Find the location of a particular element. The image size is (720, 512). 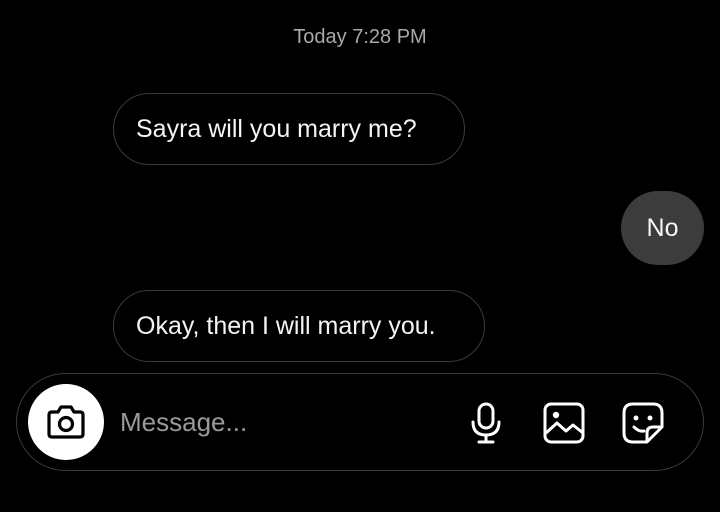

incoming-message-bubble: Sayra will you marry me? is located at coordinates (289, 129).